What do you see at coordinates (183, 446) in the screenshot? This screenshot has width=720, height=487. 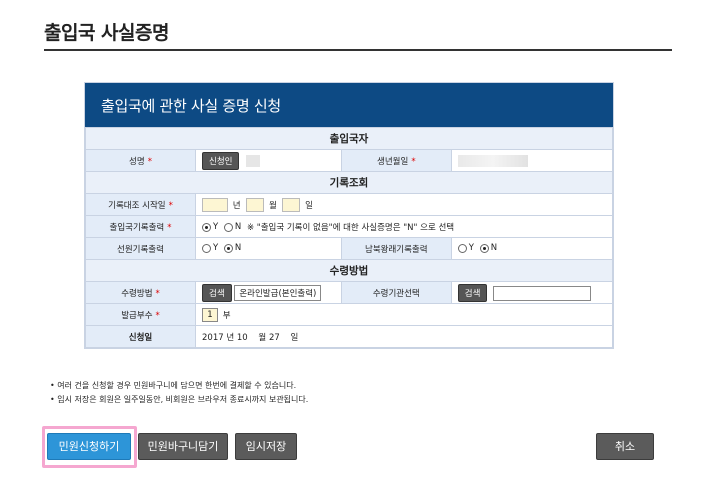 I see `add-to-basket-button: 민원바구니담기` at bounding box center [183, 446].